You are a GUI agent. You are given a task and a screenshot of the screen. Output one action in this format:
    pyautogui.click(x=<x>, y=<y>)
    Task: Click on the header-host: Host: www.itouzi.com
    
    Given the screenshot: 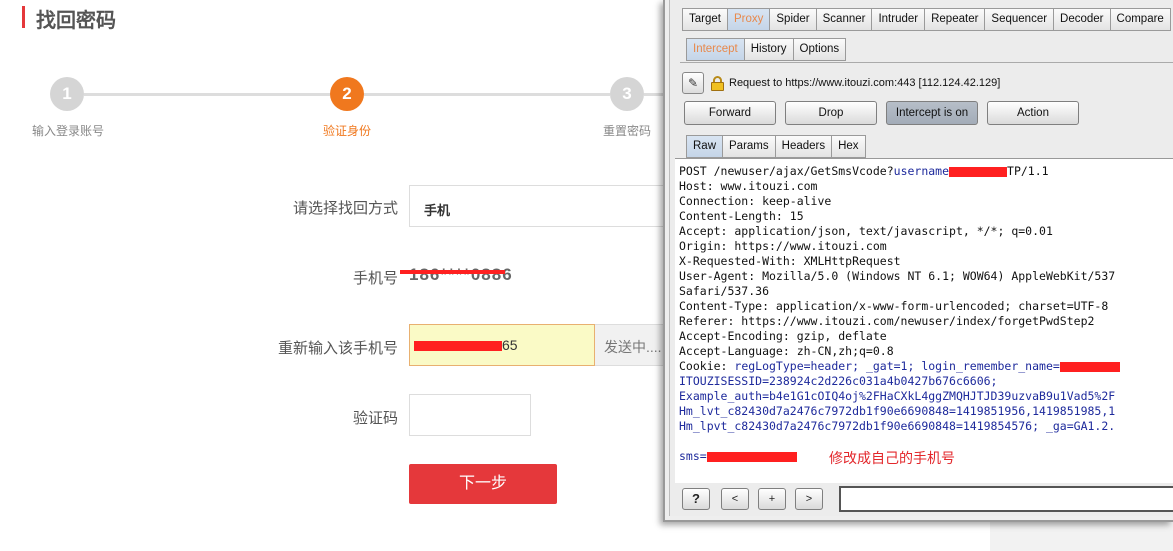 What is the action you would take?
    pyautogui.click(x=748, y=186)
    